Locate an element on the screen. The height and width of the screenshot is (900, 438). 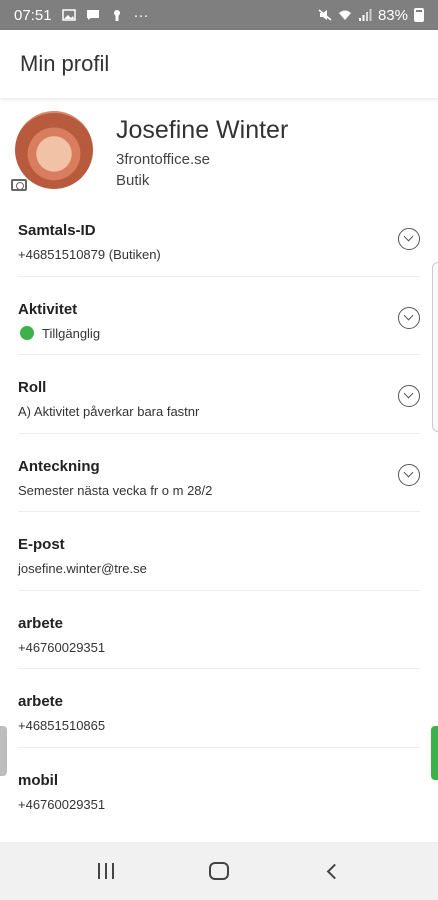
back-button is located at coordinates (332, 871).